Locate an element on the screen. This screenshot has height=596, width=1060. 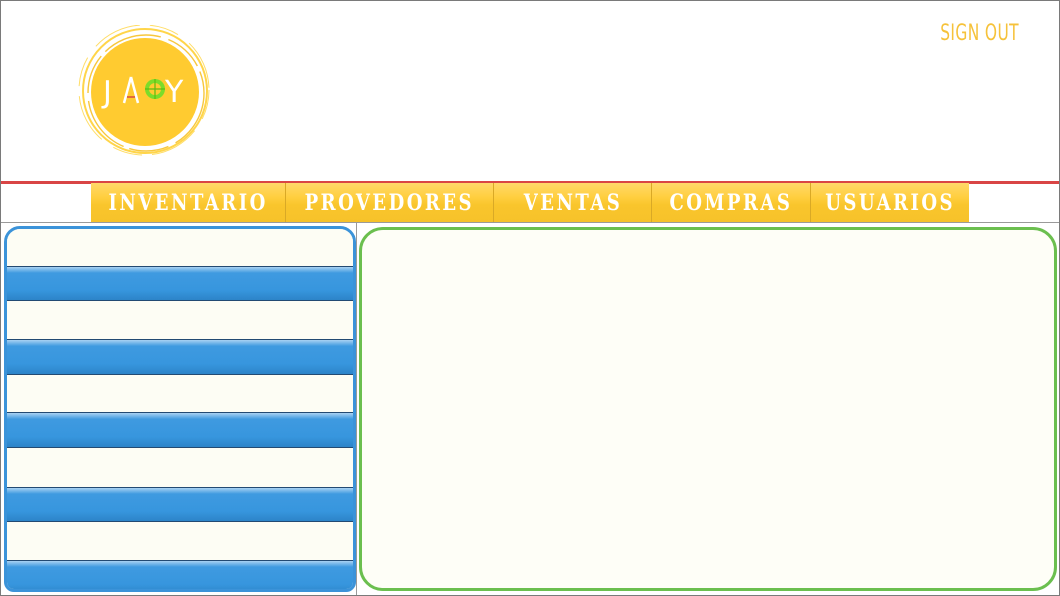
nav-item-compras: COMPRAS is located at coordinates (730, 203).